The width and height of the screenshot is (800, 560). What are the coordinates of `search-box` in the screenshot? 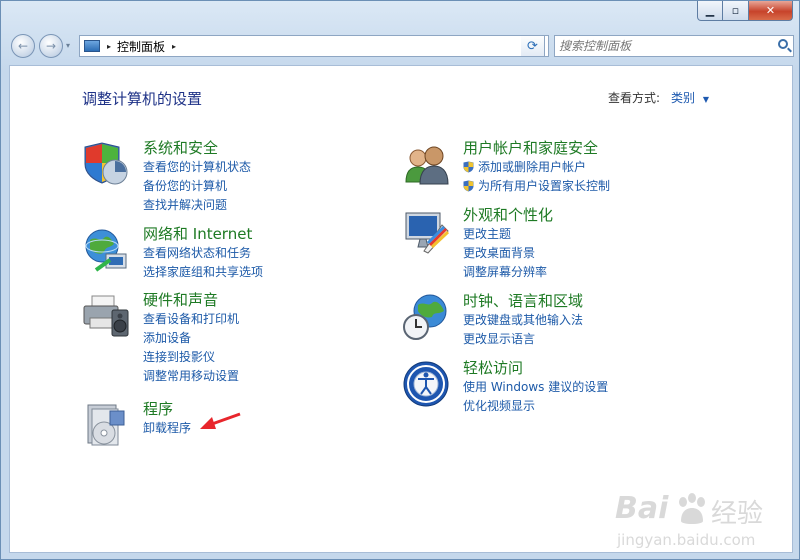 It's located at (674, 46).